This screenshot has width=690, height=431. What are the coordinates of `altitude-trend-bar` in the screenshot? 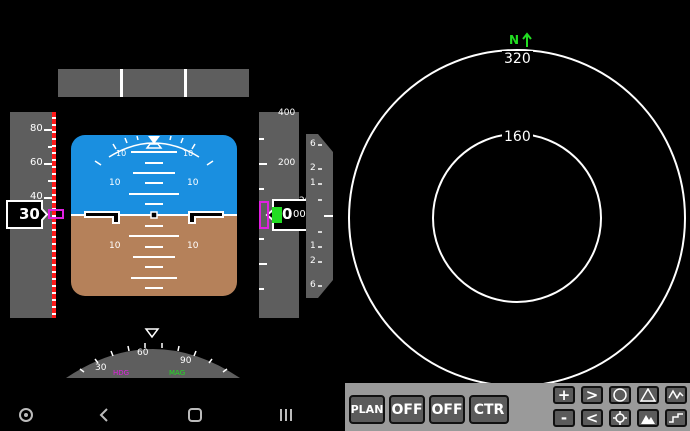 It's located at (277, 215).